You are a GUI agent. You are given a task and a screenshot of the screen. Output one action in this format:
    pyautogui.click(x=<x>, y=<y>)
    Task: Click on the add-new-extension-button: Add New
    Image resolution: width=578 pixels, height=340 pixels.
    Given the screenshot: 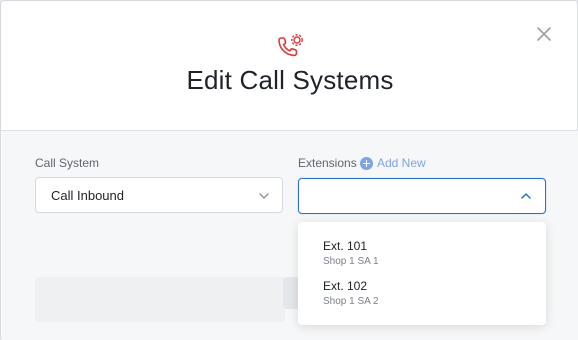 What is the action you would take?
    pyautogui.click(x=393, y=163)
    